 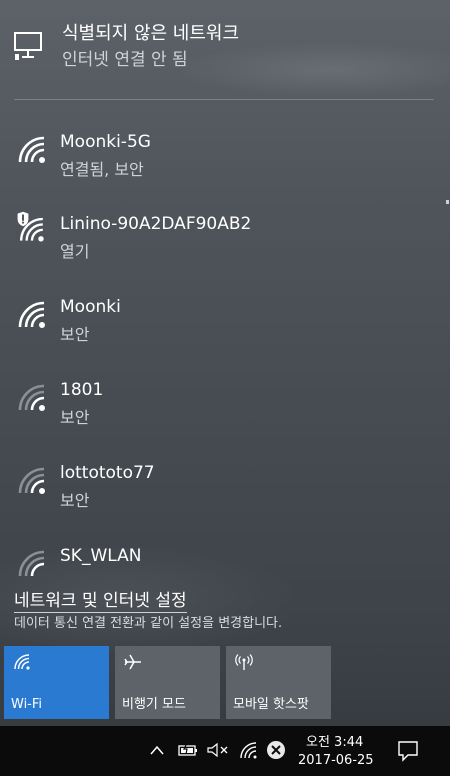 What do you see at coordinates (336, 760) in the screenshot?
I see `clock-date: 2017-06-25` at bounding box center [336, 760].